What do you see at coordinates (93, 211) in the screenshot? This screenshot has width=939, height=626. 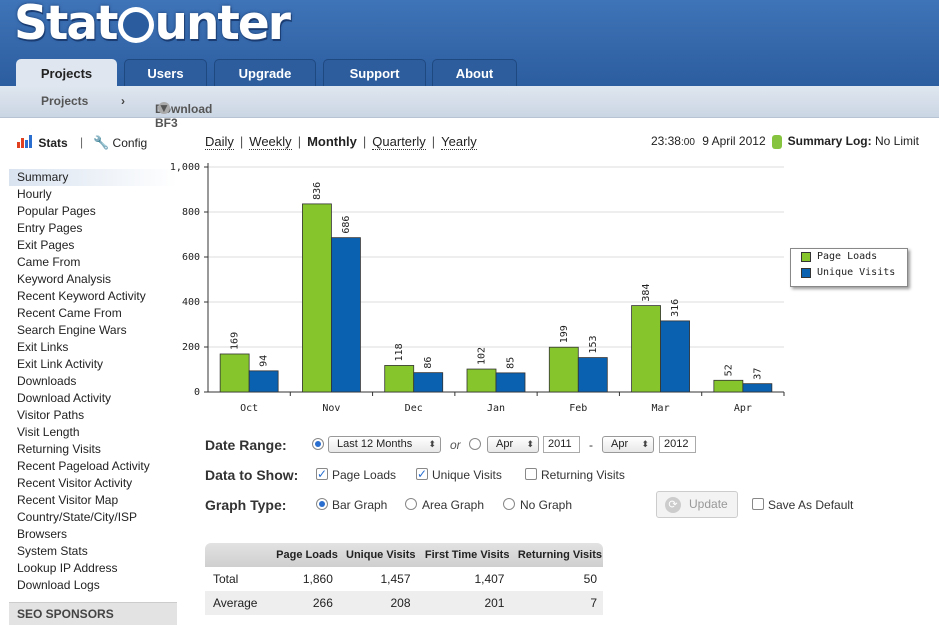 I see `sidebar-item-popular-pages: Popular Pages` at bounding box center [93, 211].